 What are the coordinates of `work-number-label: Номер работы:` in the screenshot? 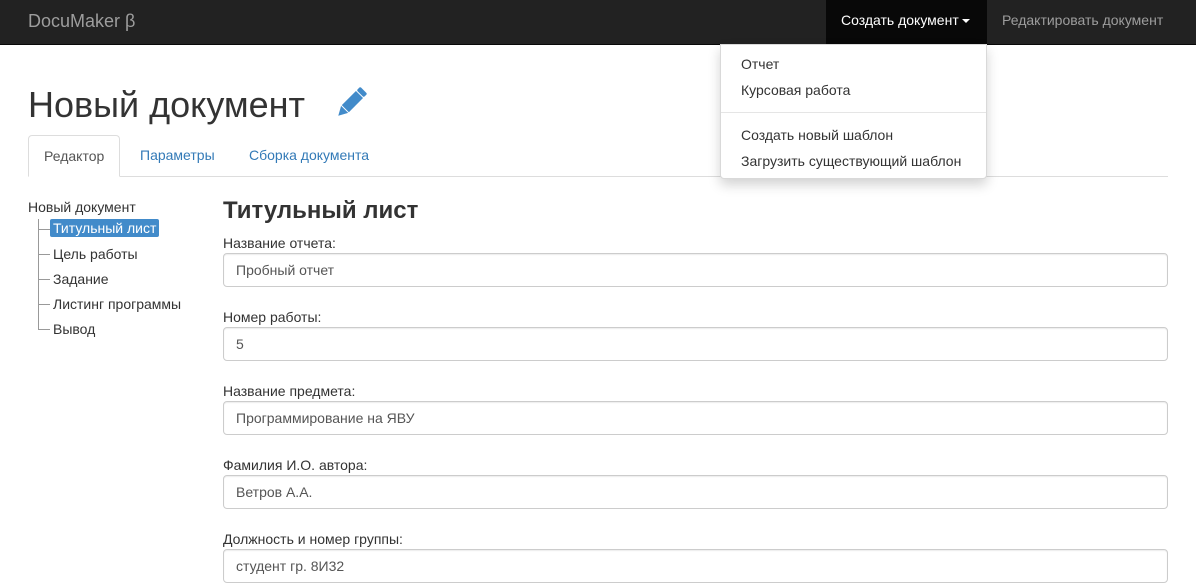 It's located at (272, 317).